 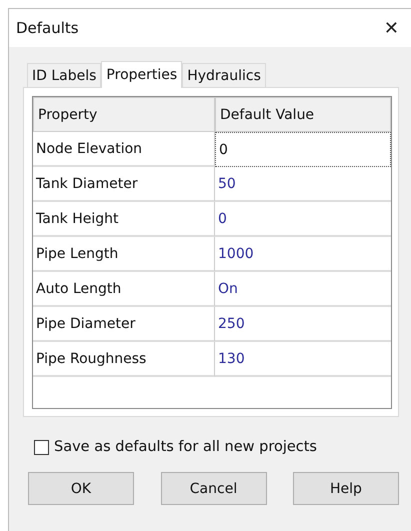 What do you see at coordinates (124, 359) in the screenshot?
I see `property-cell: Pipe Roughness` at bounding box center [124, 359].